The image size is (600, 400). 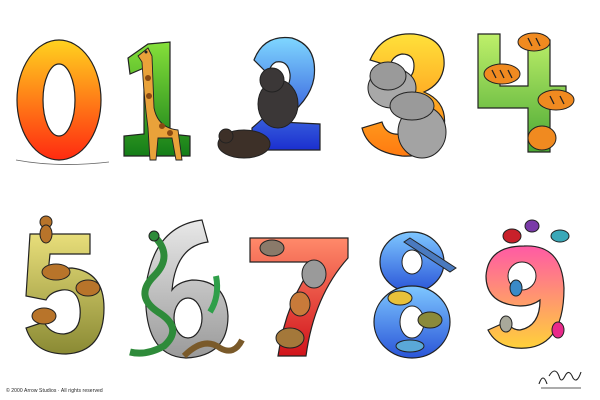 I want to click on numeral-nine, so click(x=531, y=288).